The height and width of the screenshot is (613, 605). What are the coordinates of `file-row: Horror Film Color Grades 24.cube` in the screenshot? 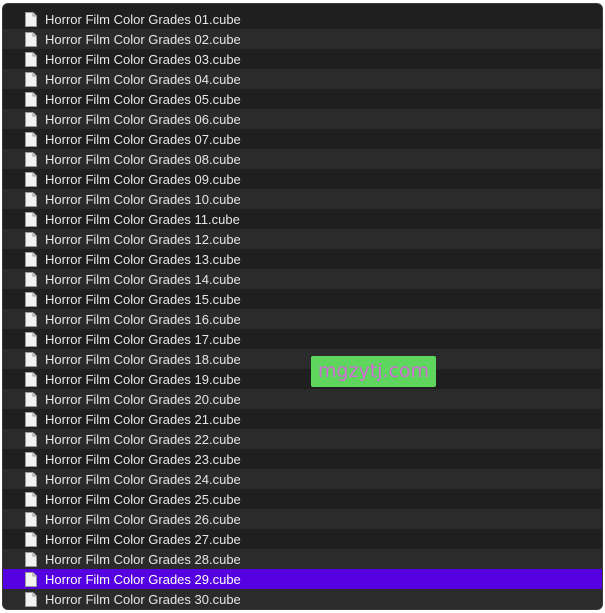 It's located at (302, 479).